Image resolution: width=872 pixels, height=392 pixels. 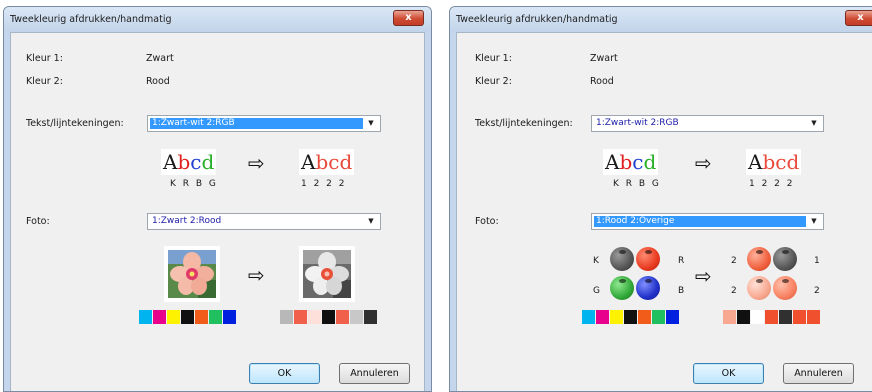 I want to click on photo-sample-original, so click(x=192, y=274).